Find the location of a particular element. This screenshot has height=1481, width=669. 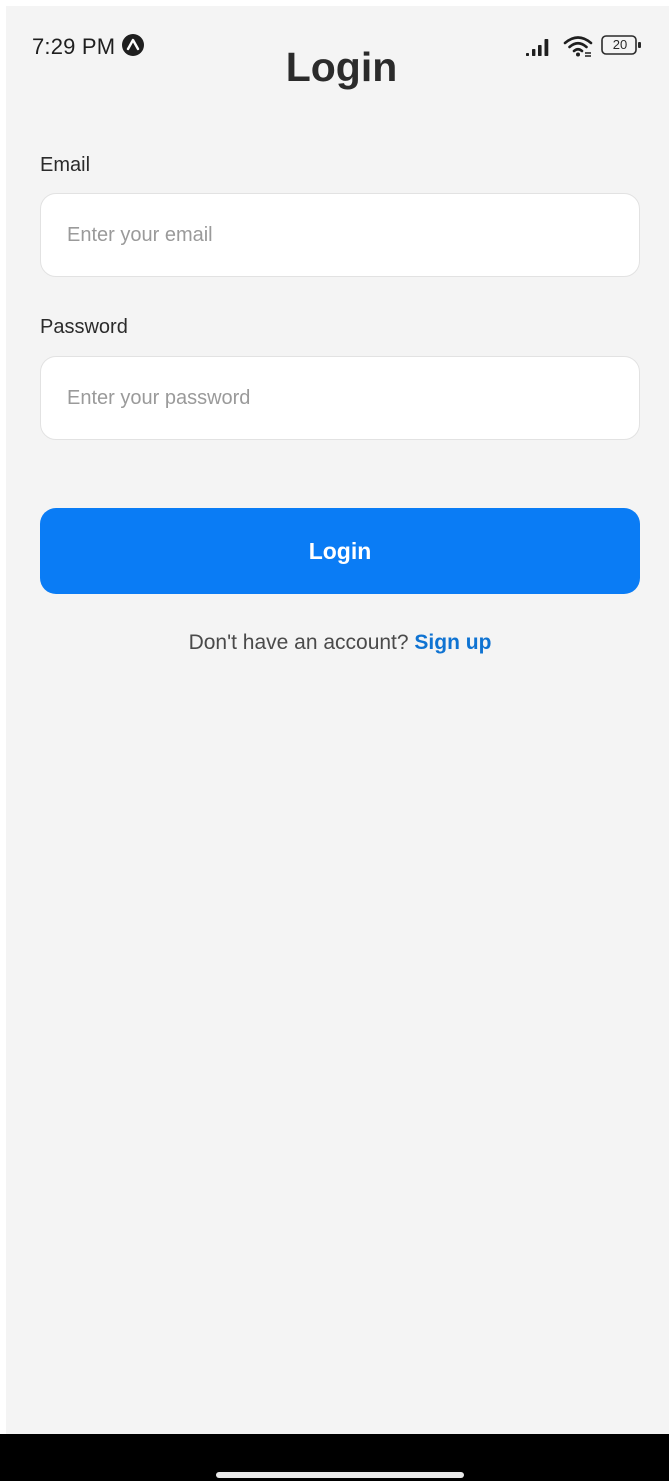

password-input is located at coordinates (340, 398).